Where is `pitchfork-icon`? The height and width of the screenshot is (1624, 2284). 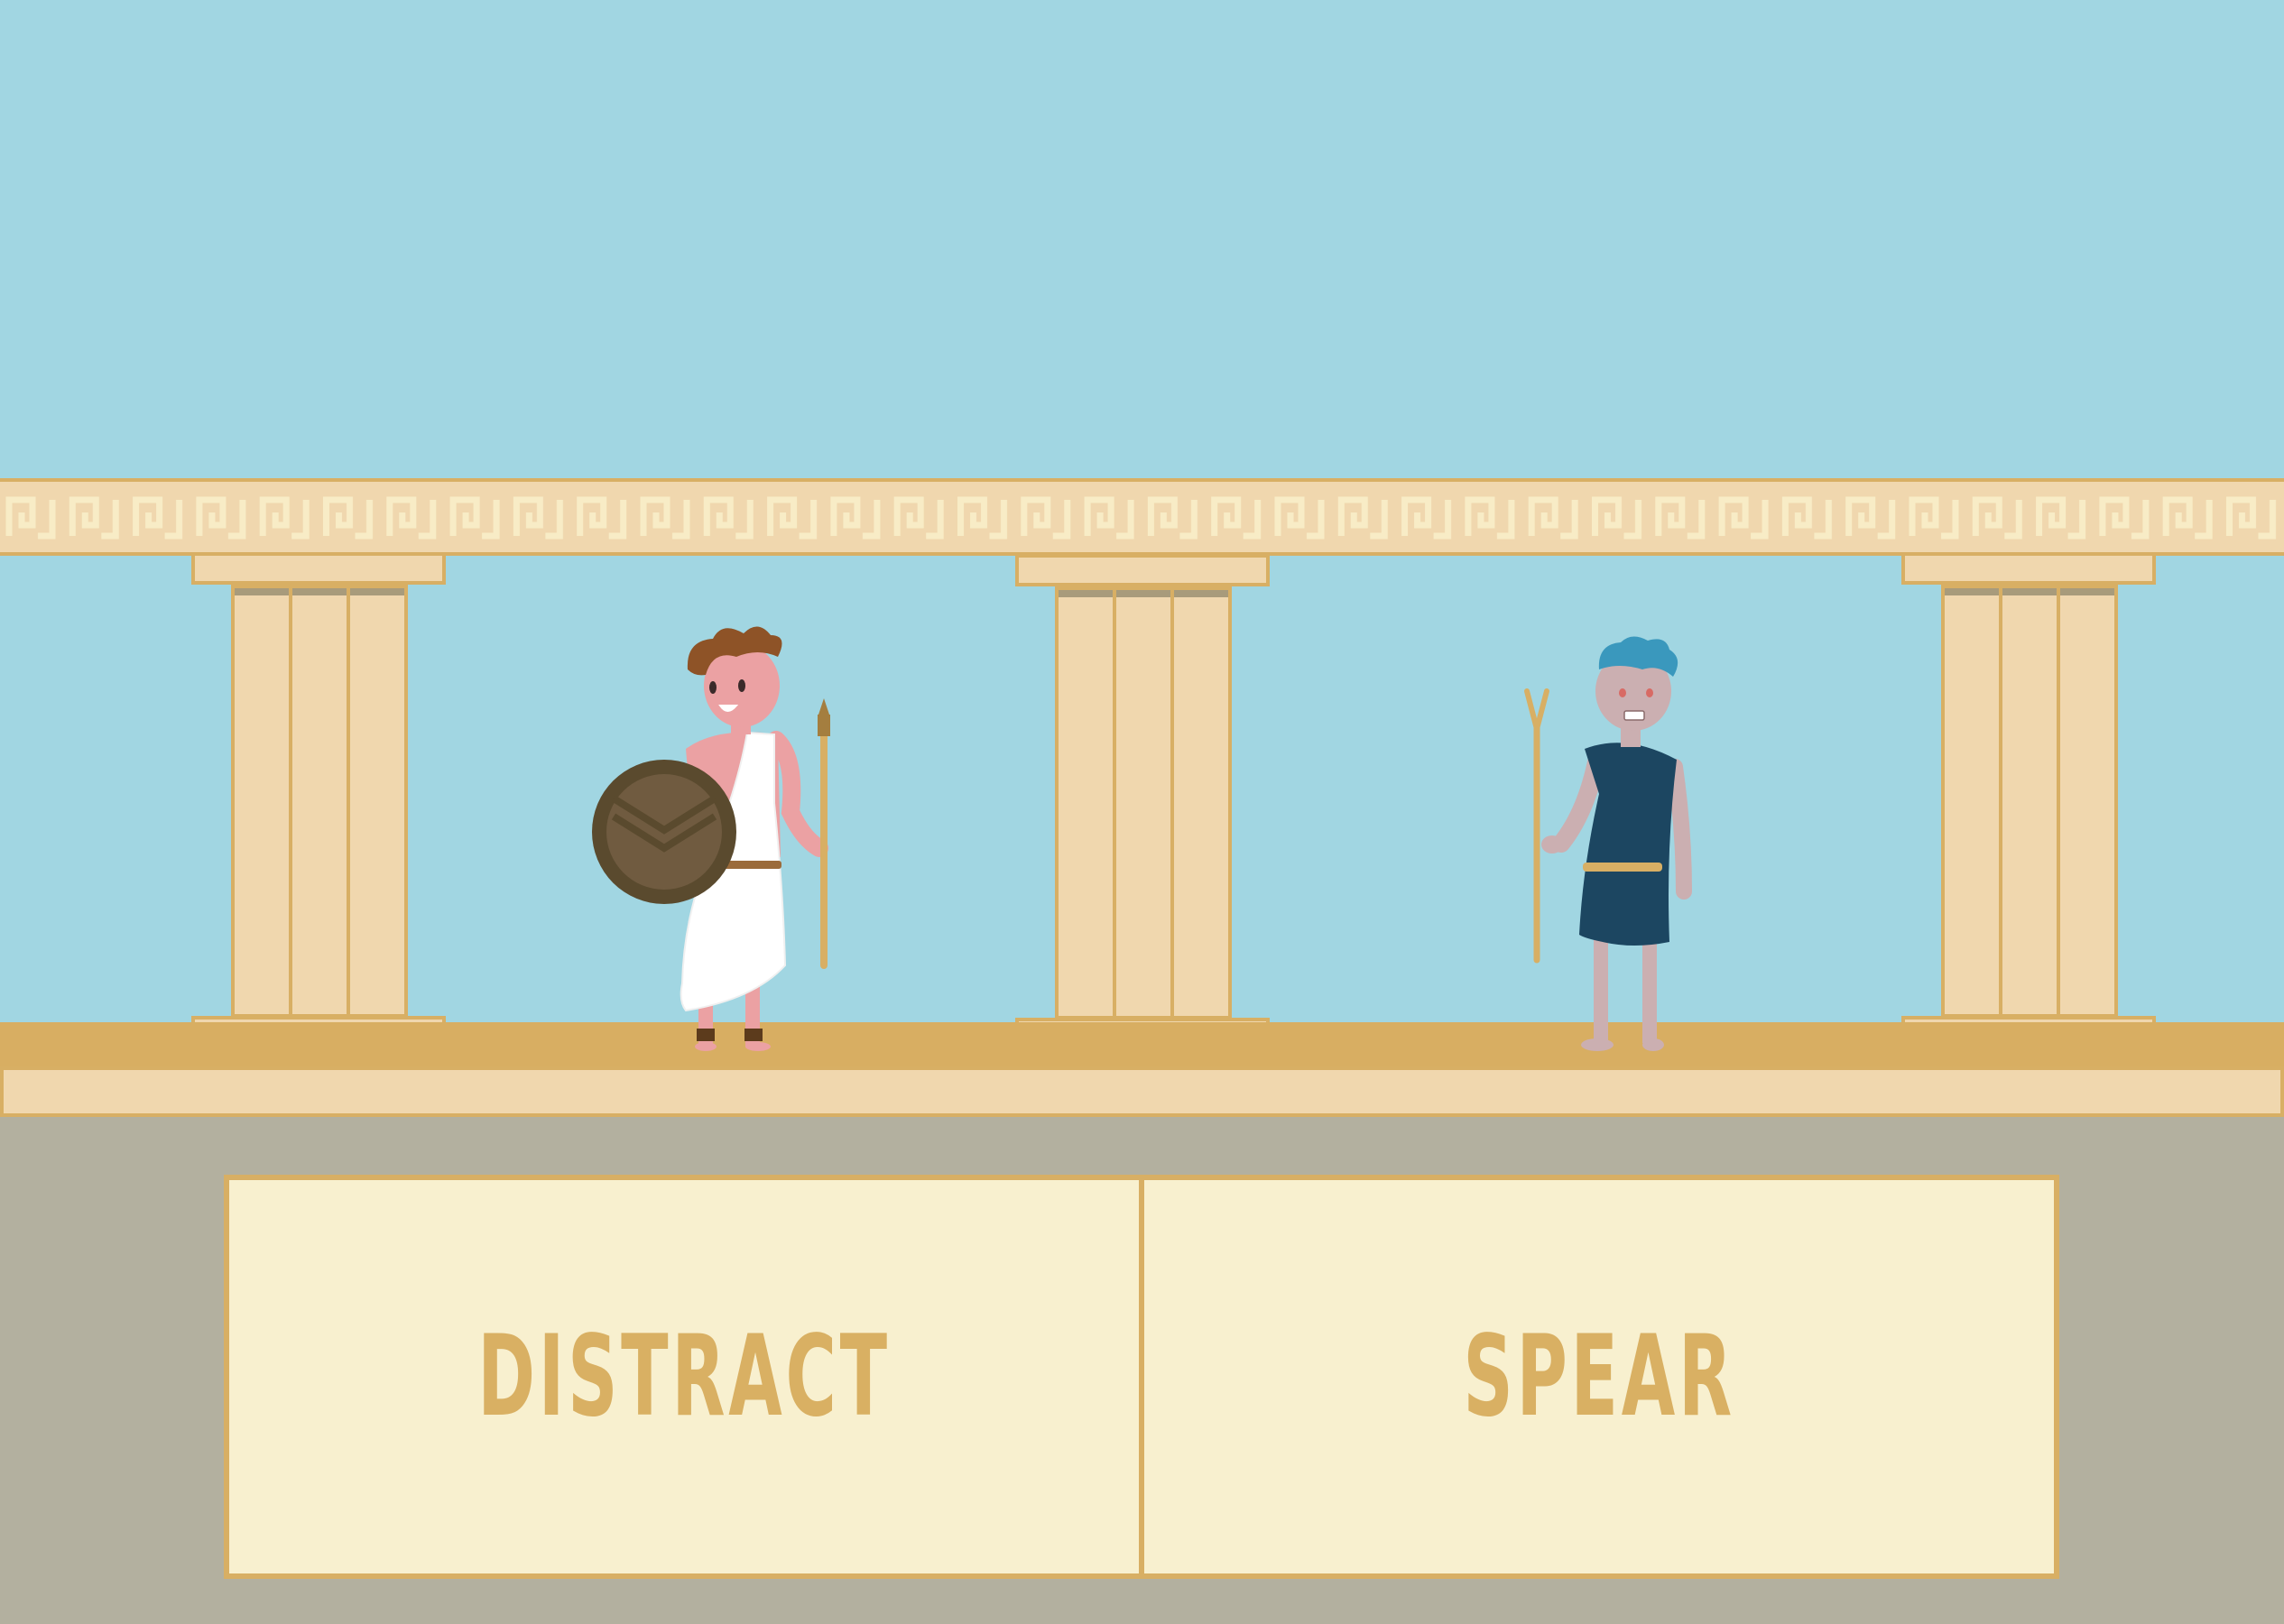
pitchfork-icon is located at coordinates (1536, 826).